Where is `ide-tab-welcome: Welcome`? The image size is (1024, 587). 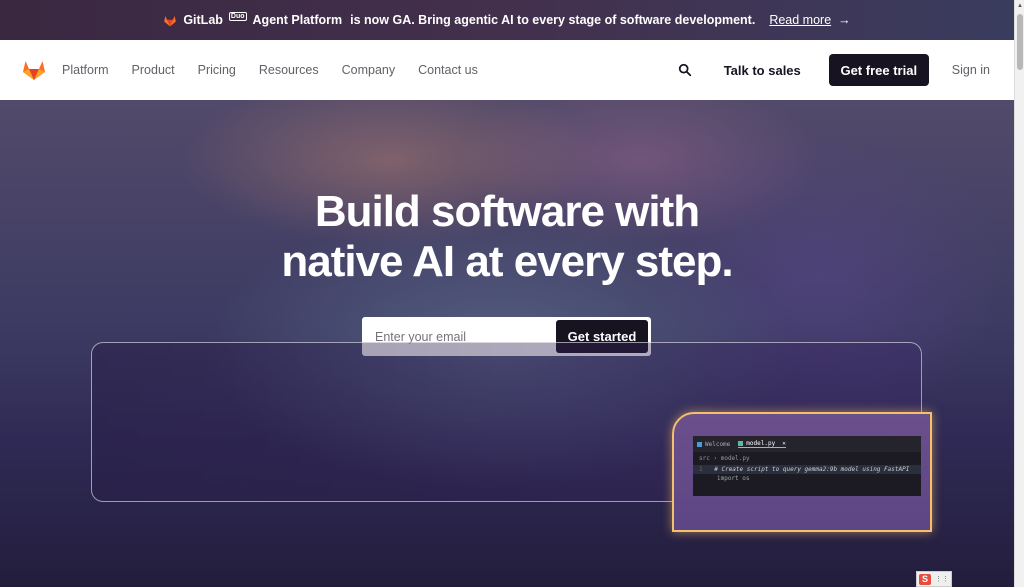
ide-tab-welcome: Welcome is located at coordinates (713, 444).